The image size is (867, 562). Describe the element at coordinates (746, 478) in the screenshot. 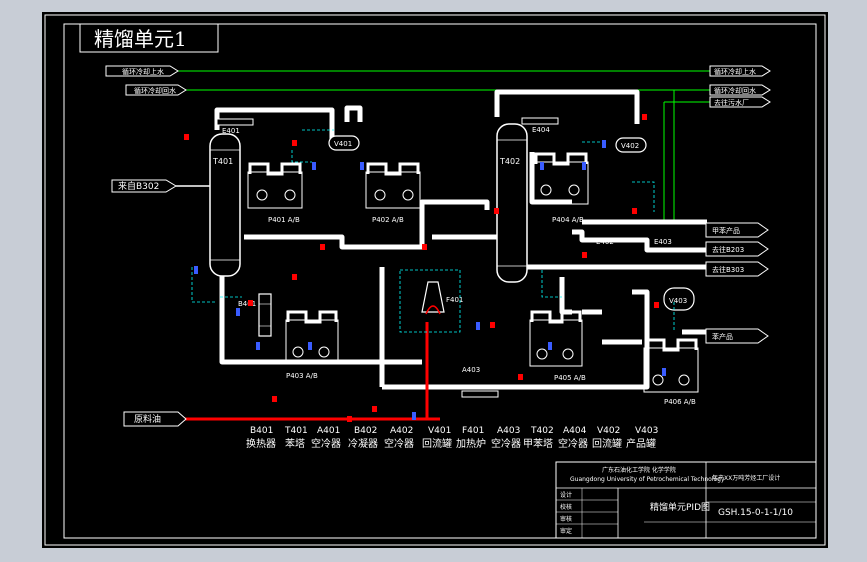

I see `project-name: 年产XX万吨芳烃工厂设计` at that location.